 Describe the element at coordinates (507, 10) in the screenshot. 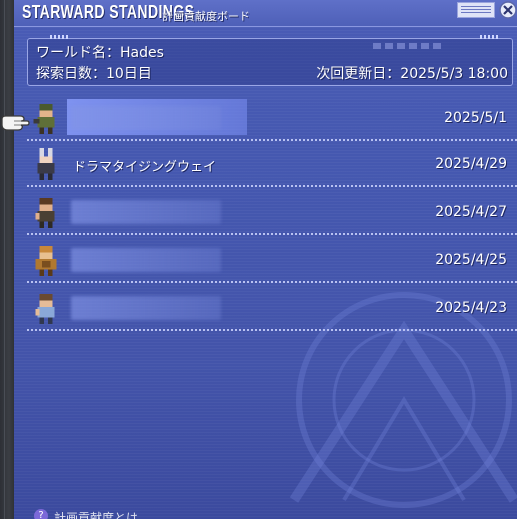

I see `close-icon` at that location.